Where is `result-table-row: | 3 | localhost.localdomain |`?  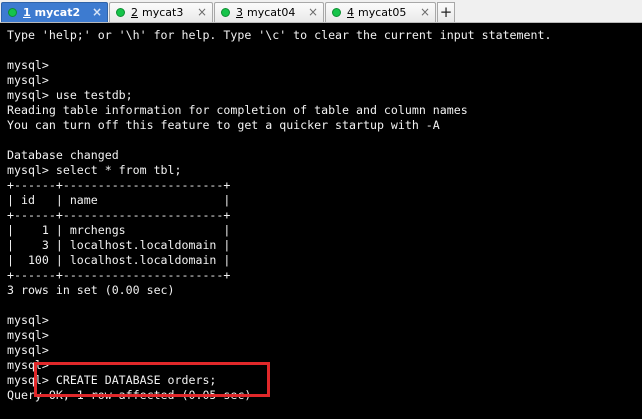 result-table-row: | 3 | localhost.localdomain | is located at coordinates (119, 245).